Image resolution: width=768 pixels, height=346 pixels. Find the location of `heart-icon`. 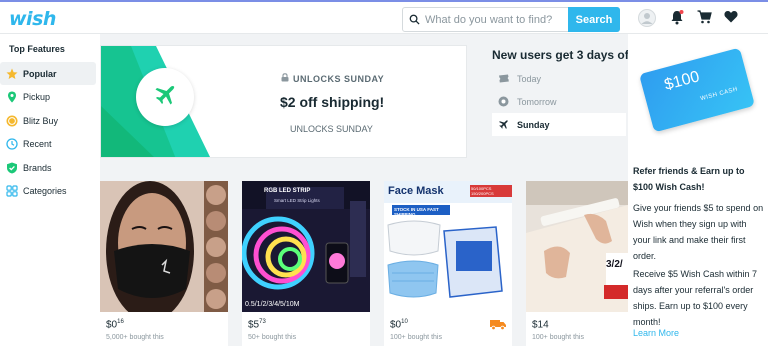

heart-icon is located at coordinates (731, 19).